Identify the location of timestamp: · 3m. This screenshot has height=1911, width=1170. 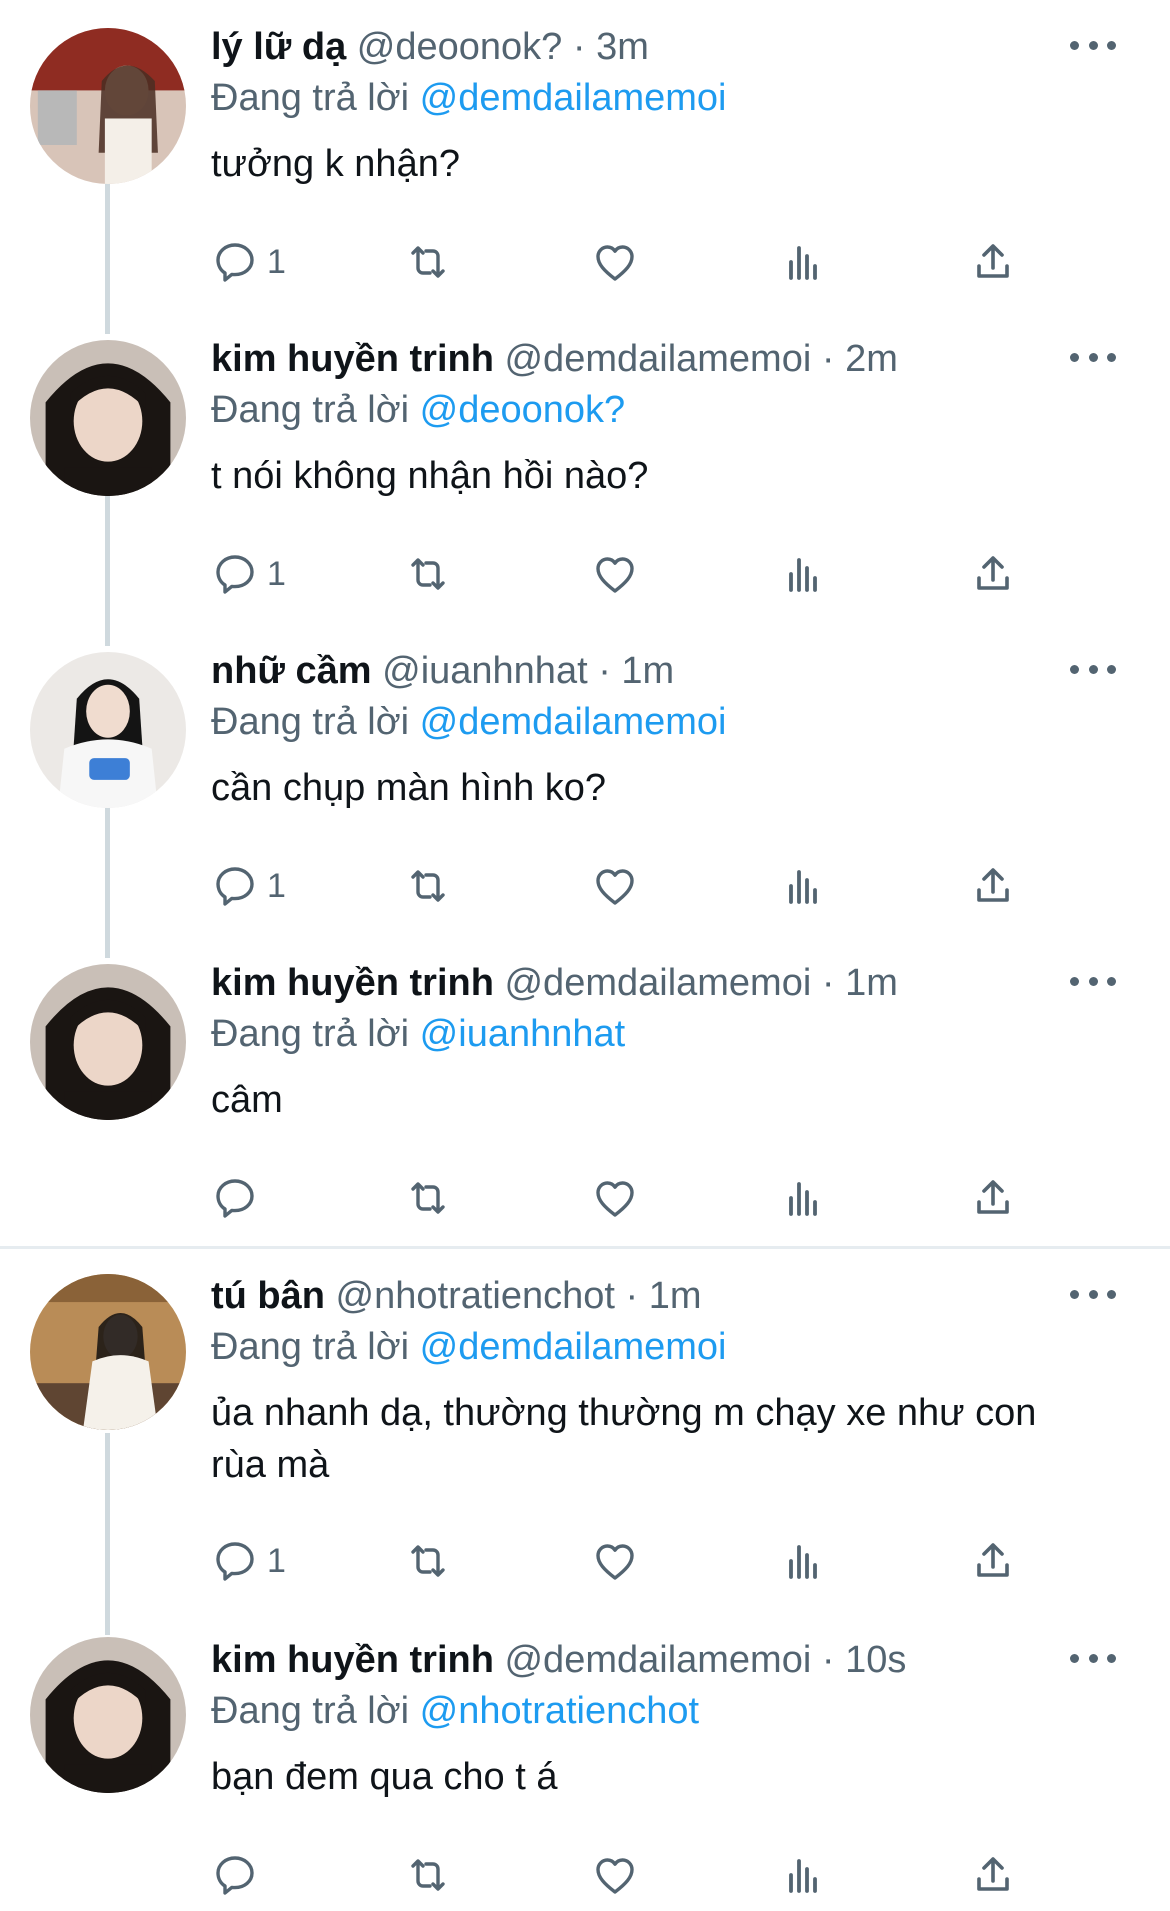
(611, 47).